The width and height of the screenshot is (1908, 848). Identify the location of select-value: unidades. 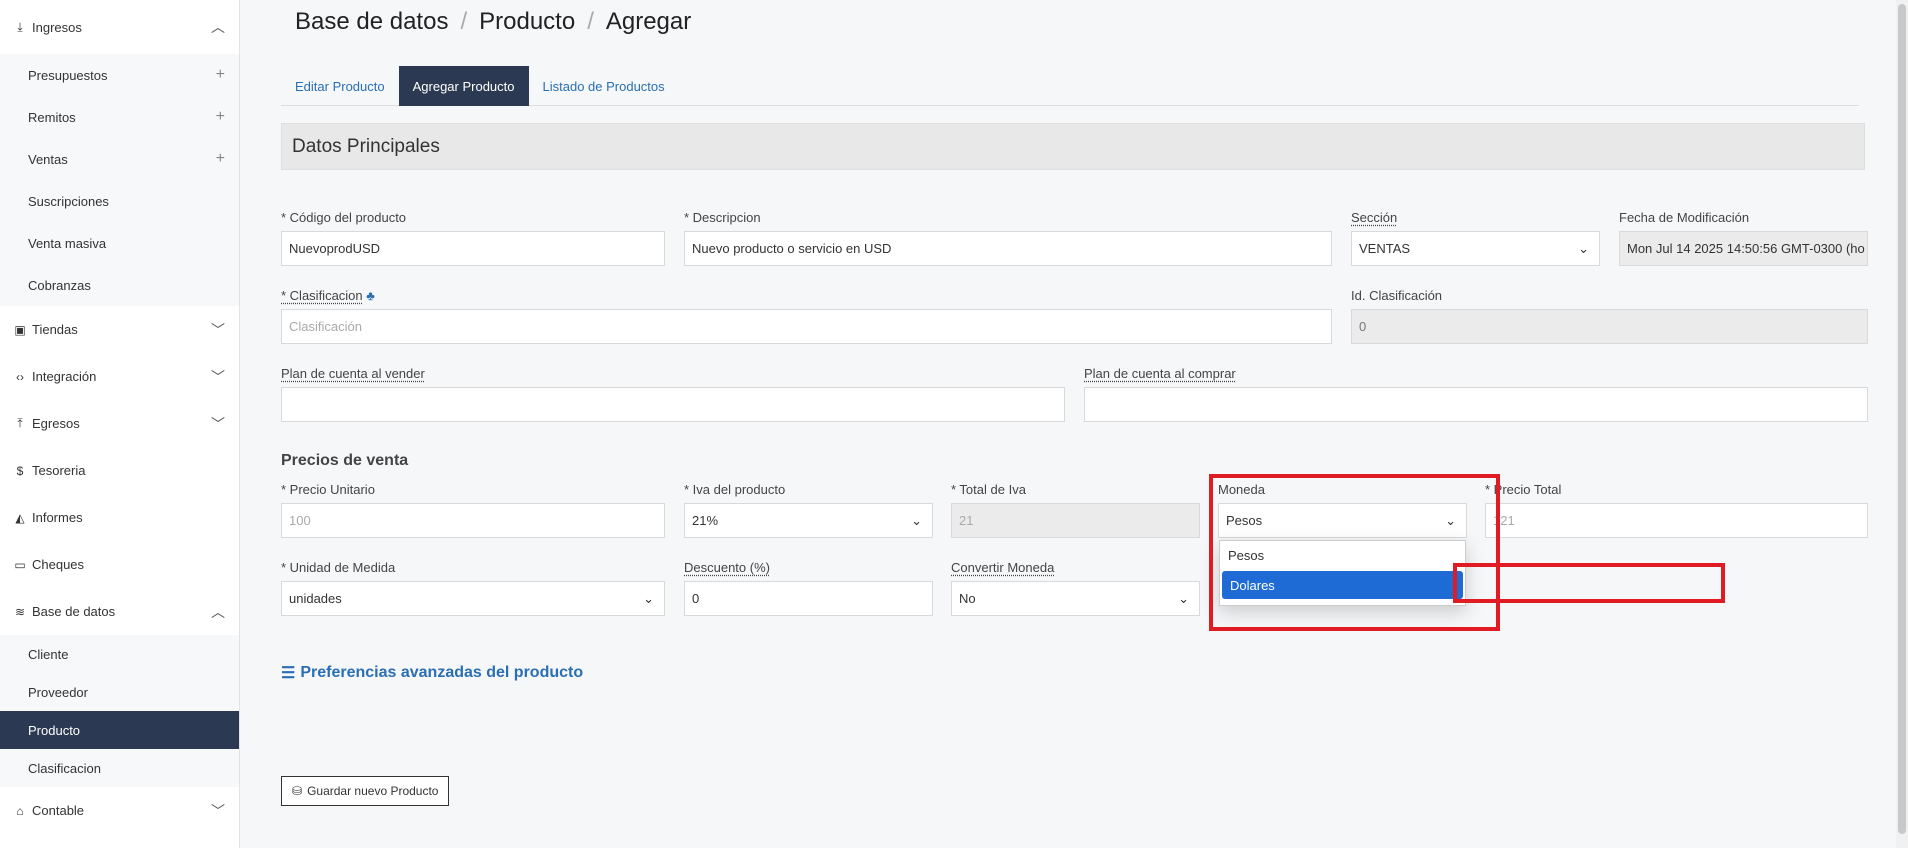
(315, 598).